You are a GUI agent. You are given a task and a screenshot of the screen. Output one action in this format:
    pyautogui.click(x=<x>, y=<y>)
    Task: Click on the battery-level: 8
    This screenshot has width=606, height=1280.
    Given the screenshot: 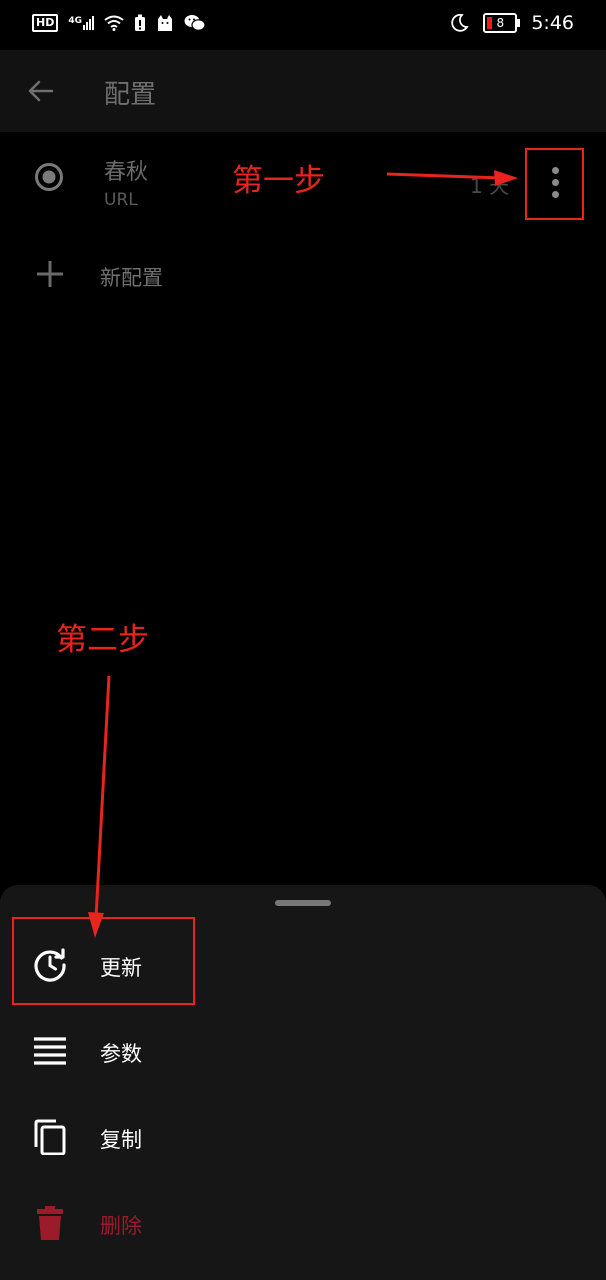 What is the action you would take?
    pyautogui.click(x=500, y=23)
    